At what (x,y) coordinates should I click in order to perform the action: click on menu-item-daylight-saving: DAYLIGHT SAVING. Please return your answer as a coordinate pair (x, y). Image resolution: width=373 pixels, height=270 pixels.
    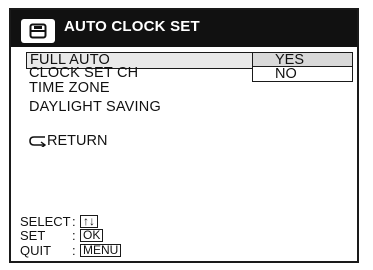
    Looking at the image, I should click on (95, 107).